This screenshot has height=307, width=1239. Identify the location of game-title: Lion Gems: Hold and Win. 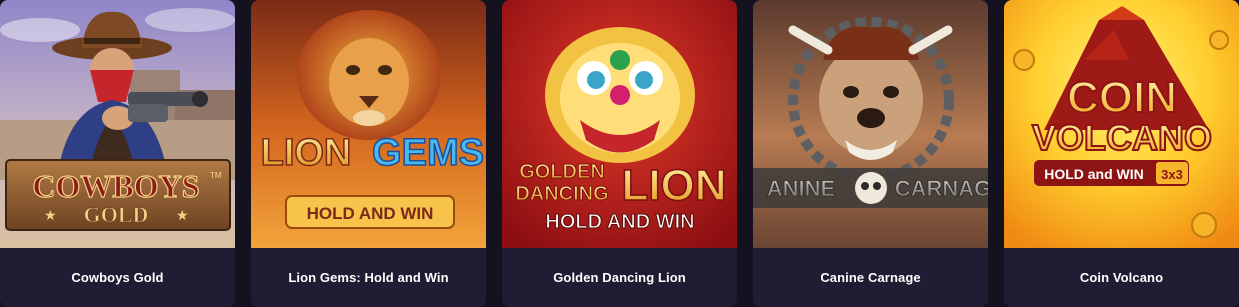
(368, 277).